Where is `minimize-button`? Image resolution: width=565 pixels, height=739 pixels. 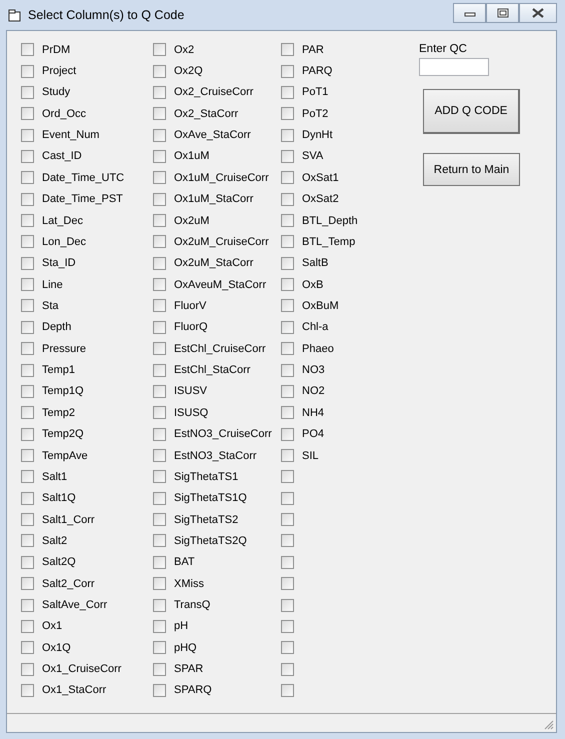 minimize-button is located at coordinates (469, 13).